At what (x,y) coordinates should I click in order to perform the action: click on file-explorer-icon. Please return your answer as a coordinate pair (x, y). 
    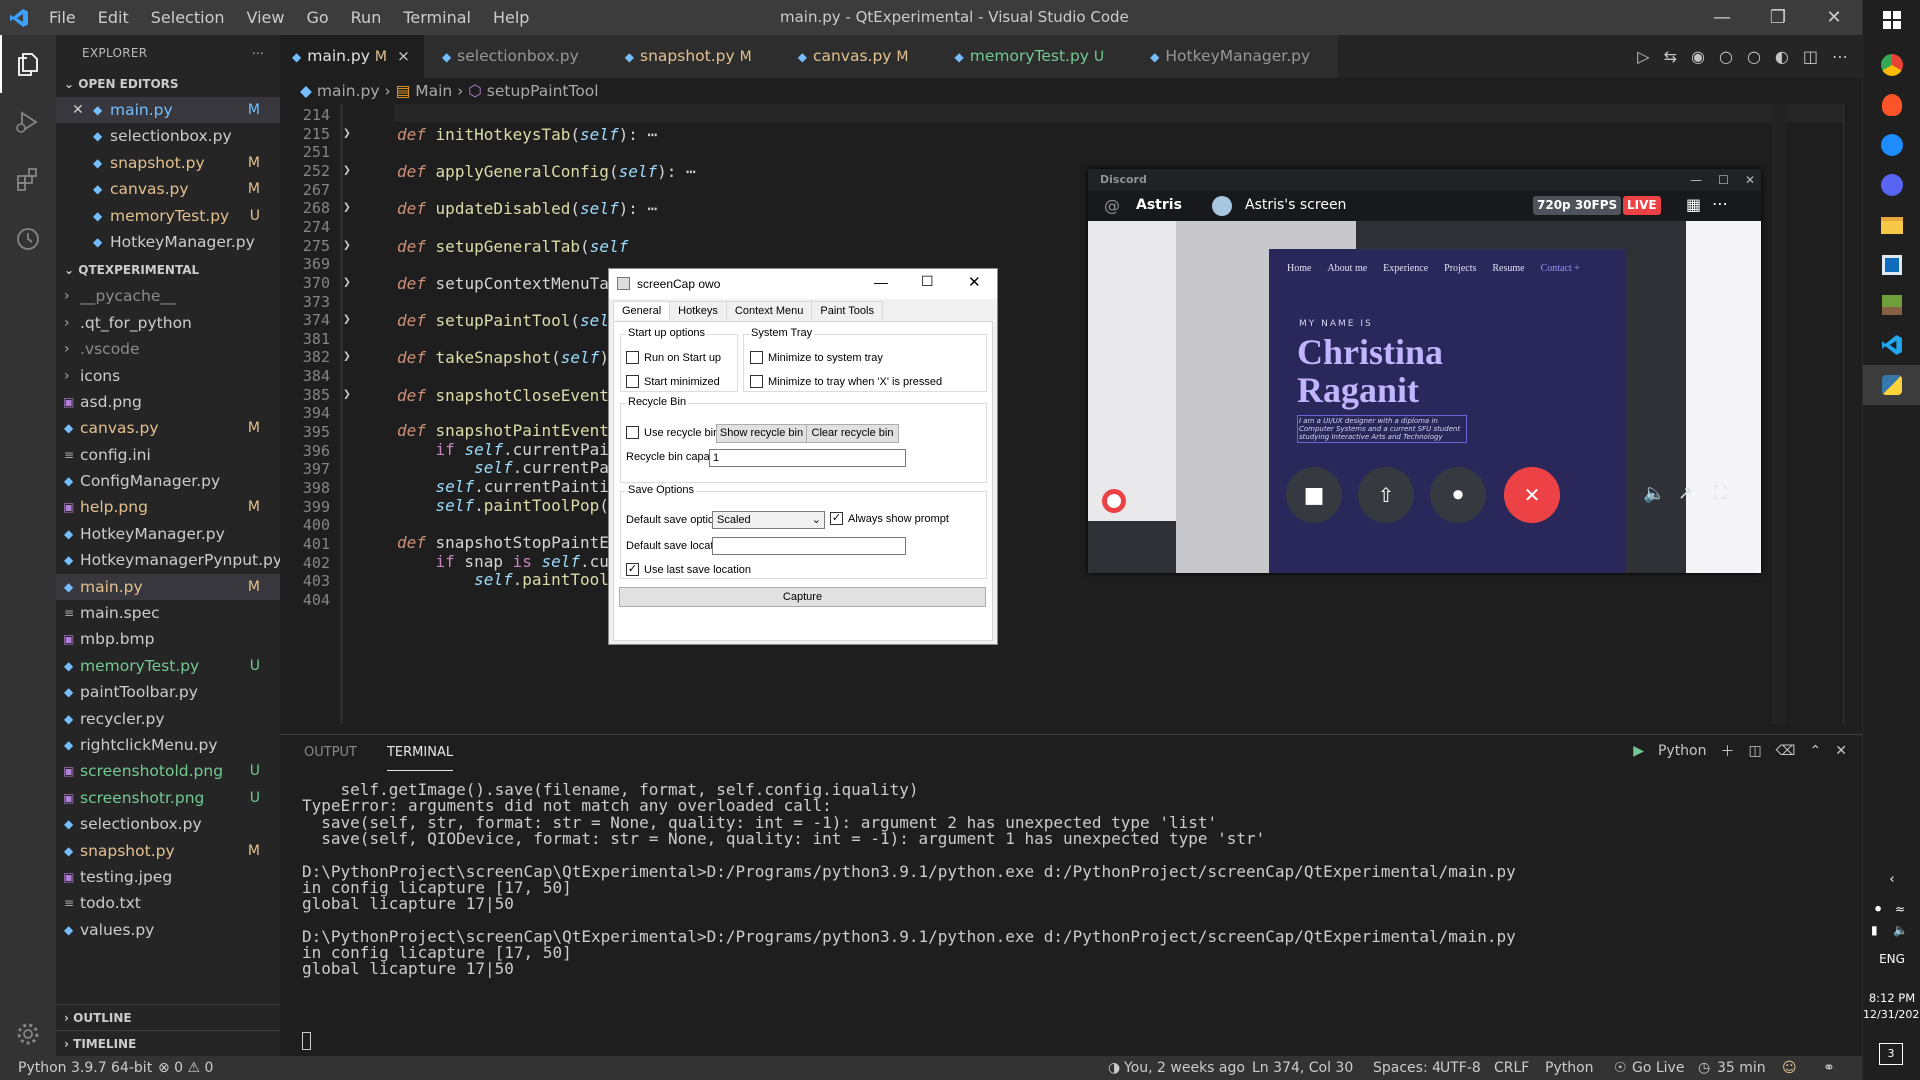
    Looking at the image, I should click on (1891, 225).